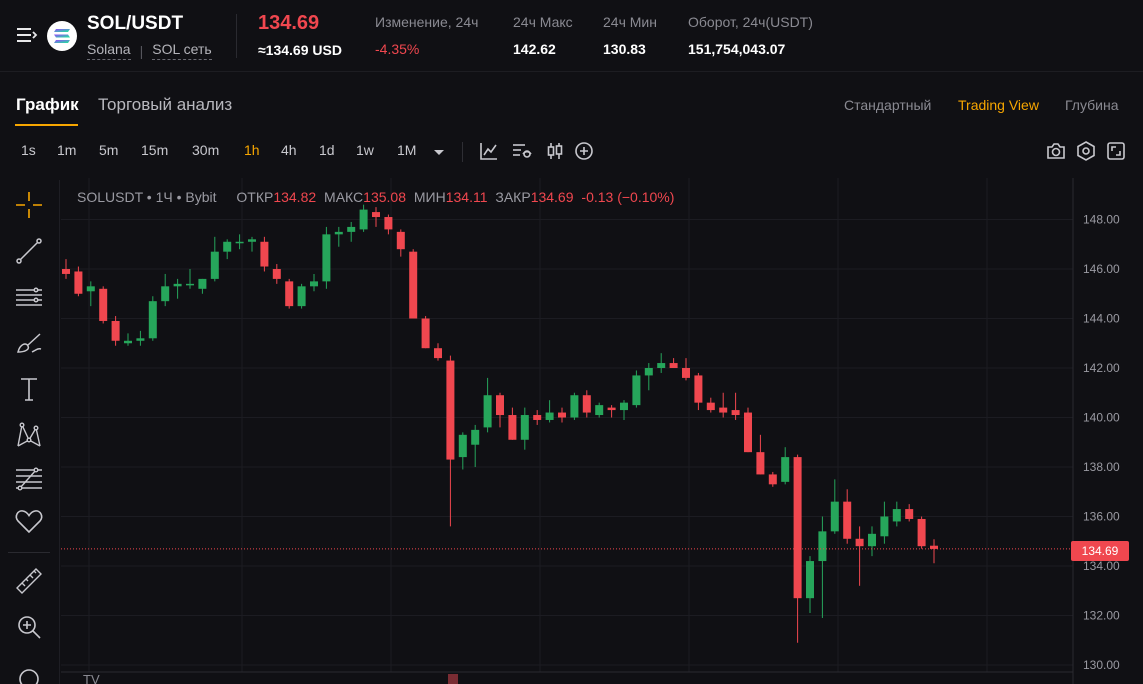 The width and height of the screenshot is (1143, 684). What do you see at coordinates (154, 150) in the screenshot?
I see `timeframe-15m: 15m` at bounding box center [154, 150].